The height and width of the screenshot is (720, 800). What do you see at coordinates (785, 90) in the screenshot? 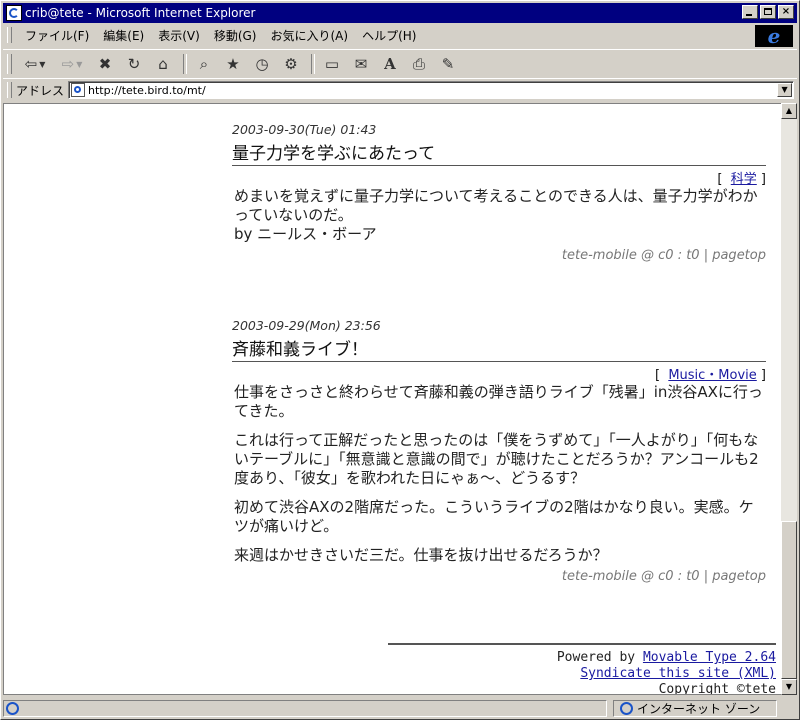
I see `address-dropdown-button: ▼` at bounding box center [785, 90].